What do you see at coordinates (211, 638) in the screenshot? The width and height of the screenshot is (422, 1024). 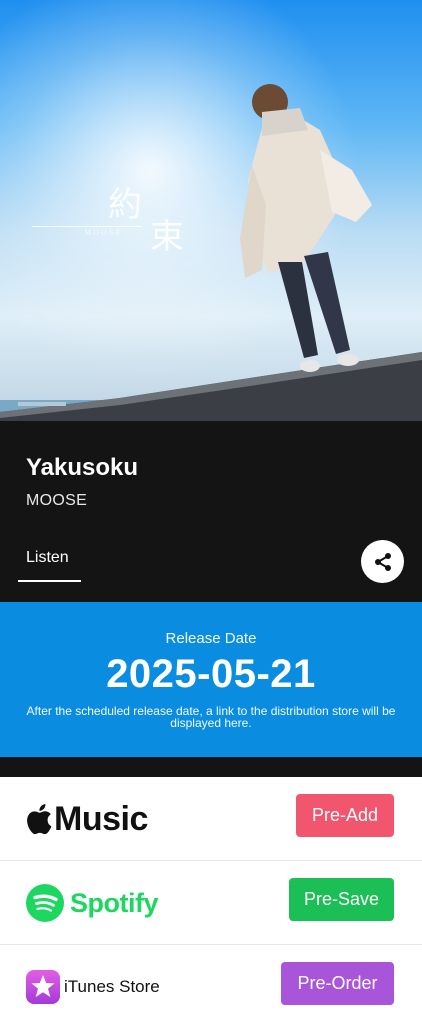 I see `release-date-label: Release Date` at bounding box center [211, 638].